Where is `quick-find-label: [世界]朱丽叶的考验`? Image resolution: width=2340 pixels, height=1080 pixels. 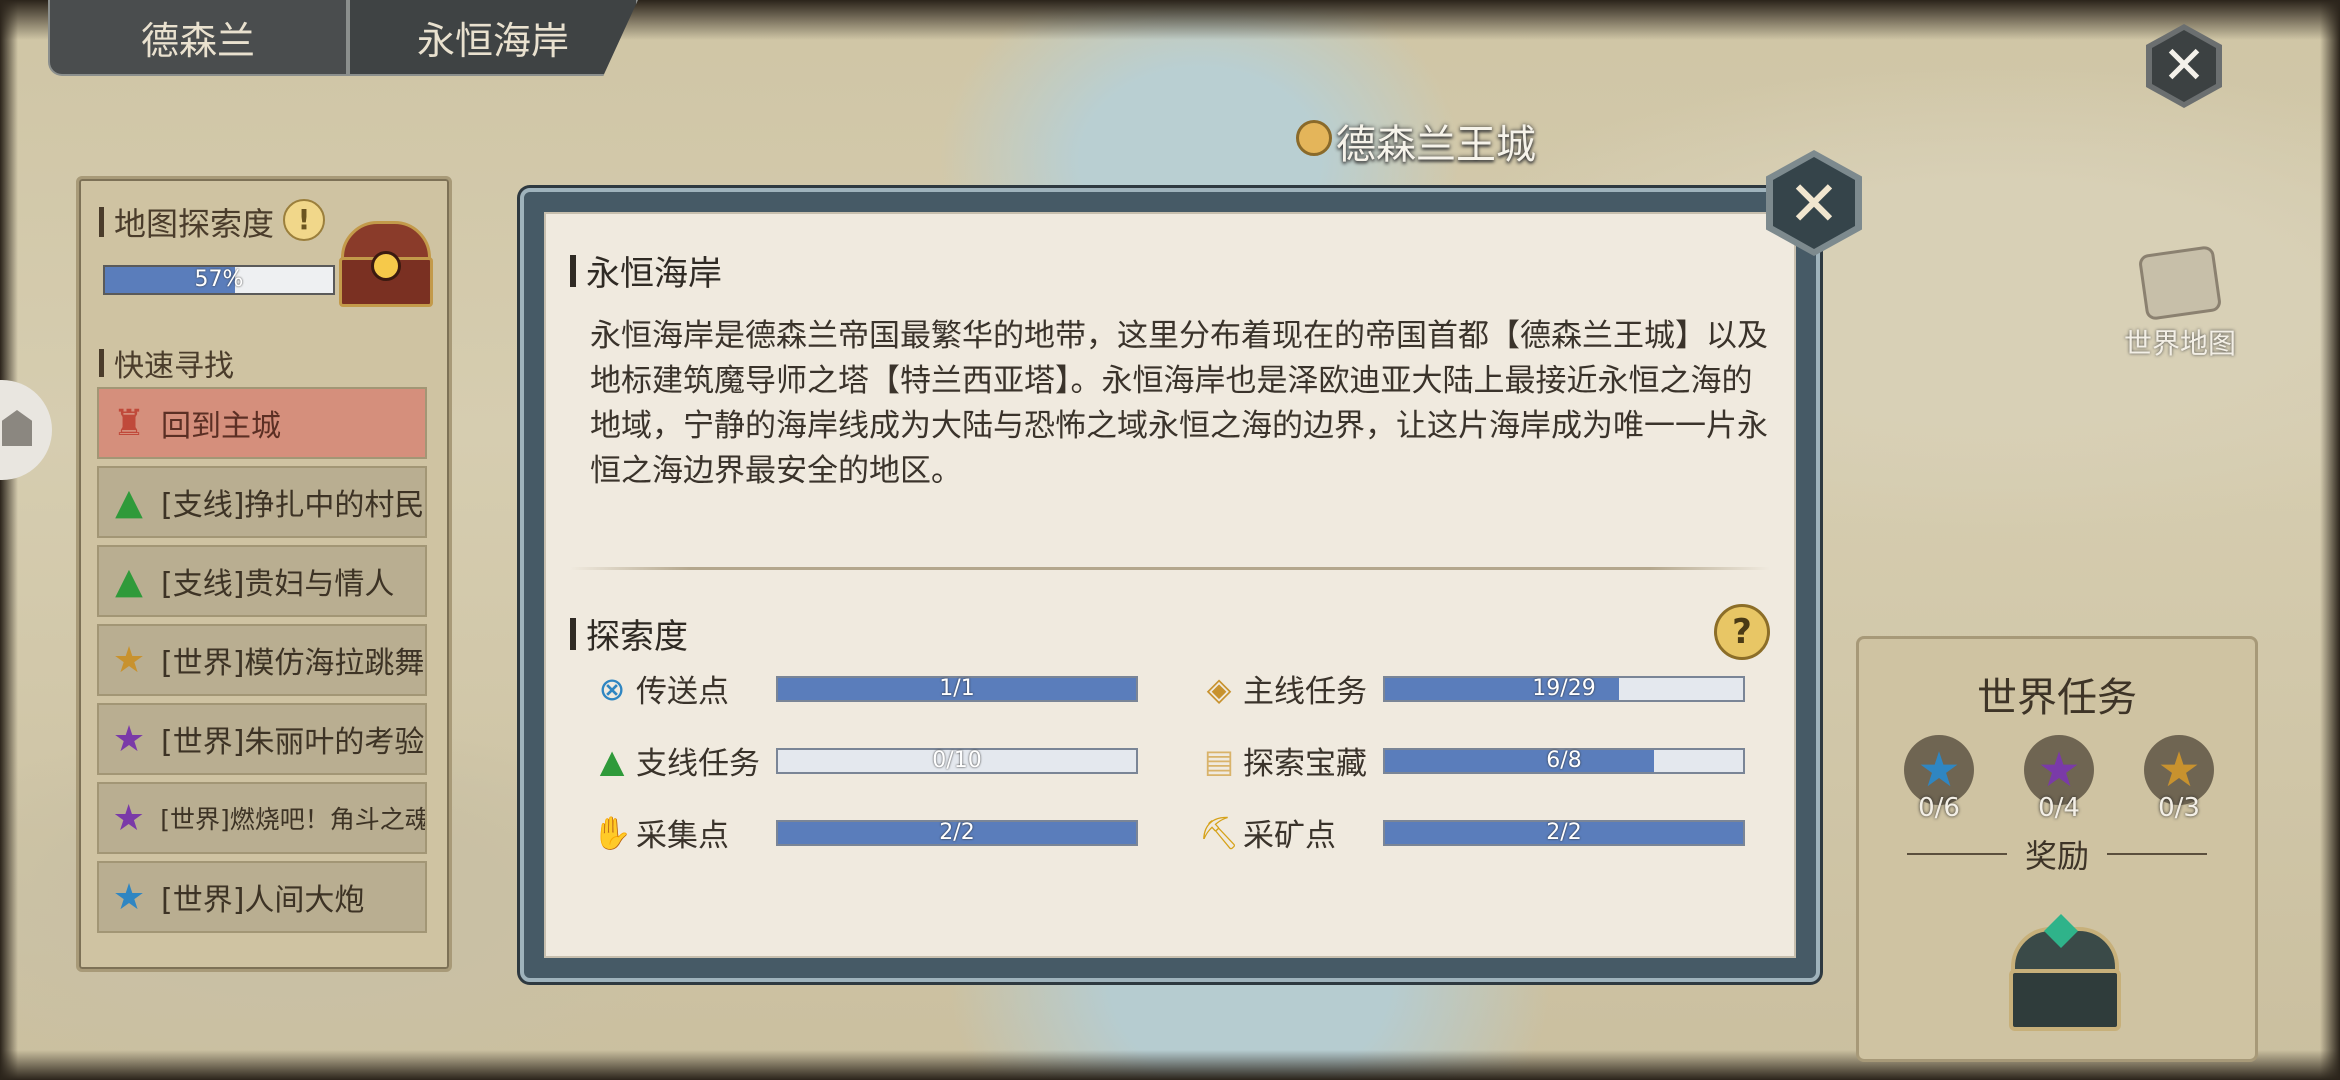
quick-find-label: [世界]朱丽叶的考验 is located at coordinates (293, 742).